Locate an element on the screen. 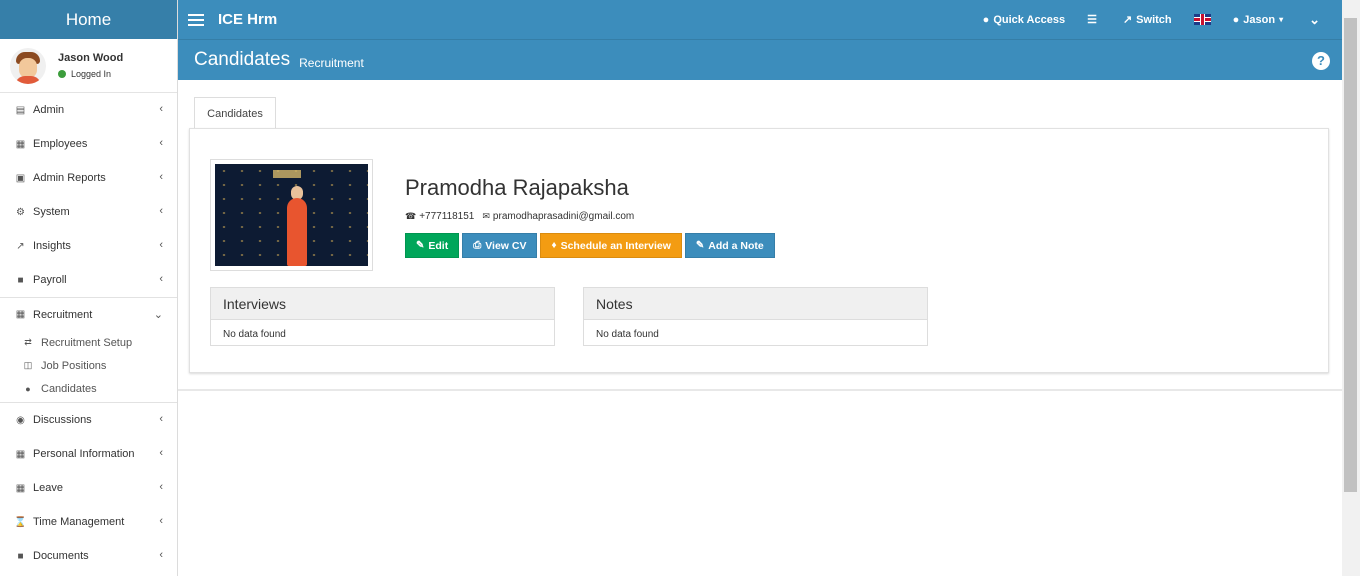  user-menu: ● Jason ▾ is located at coordinates (1260, 20).